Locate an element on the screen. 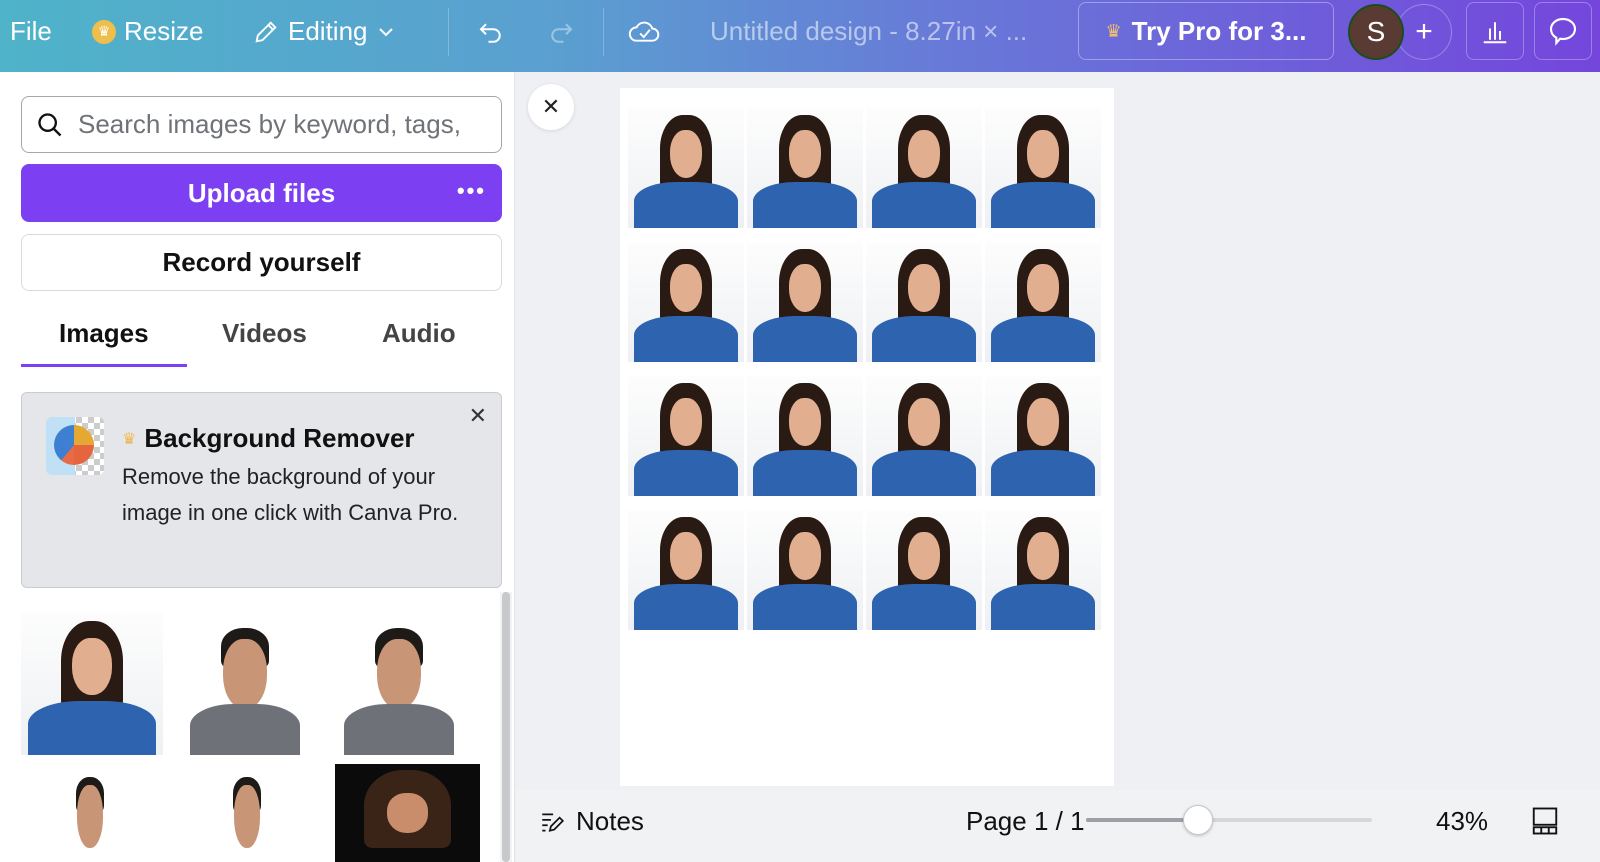 This screenshot has width=1600, height=862. cloud-save-status is located at coordinates (645, 31).